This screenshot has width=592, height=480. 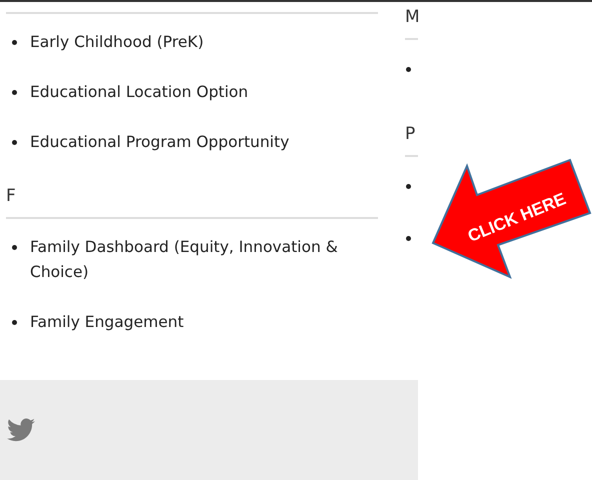 I want to click on twitter-bird-icon, so click(x=21, y=430).